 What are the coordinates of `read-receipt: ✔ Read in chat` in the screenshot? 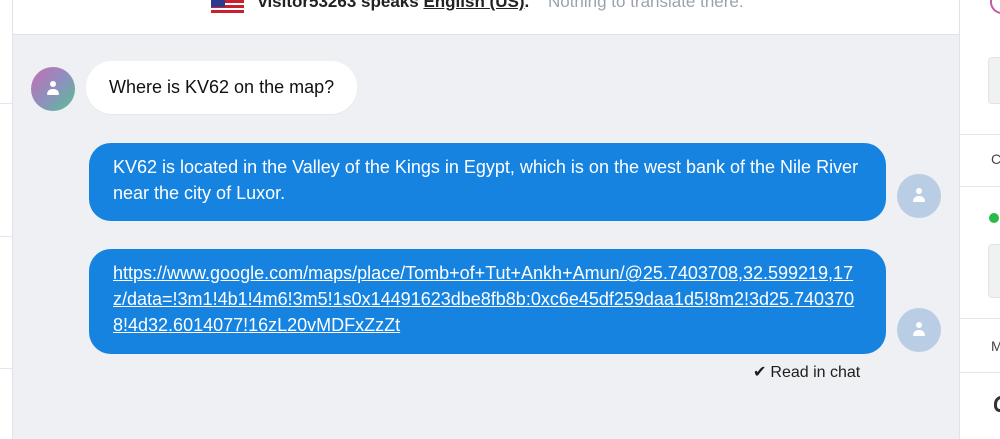 It's located at (806, 372).